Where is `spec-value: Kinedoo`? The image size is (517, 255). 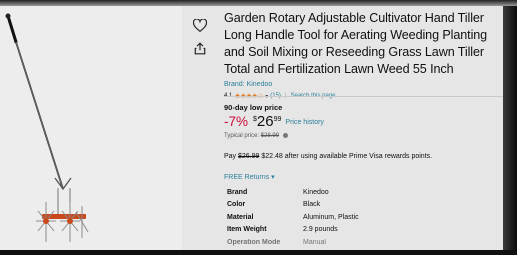
spec-value: Kinedoo is located at coordinates (316, 192).